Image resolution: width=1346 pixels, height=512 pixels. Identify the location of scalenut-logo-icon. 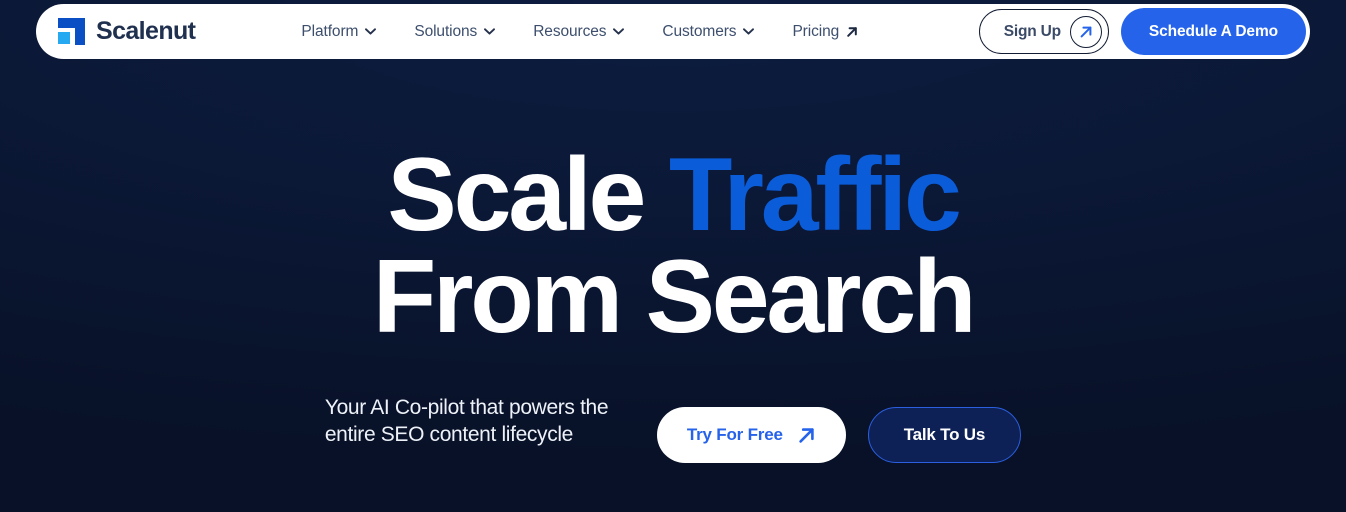
(71, 31).